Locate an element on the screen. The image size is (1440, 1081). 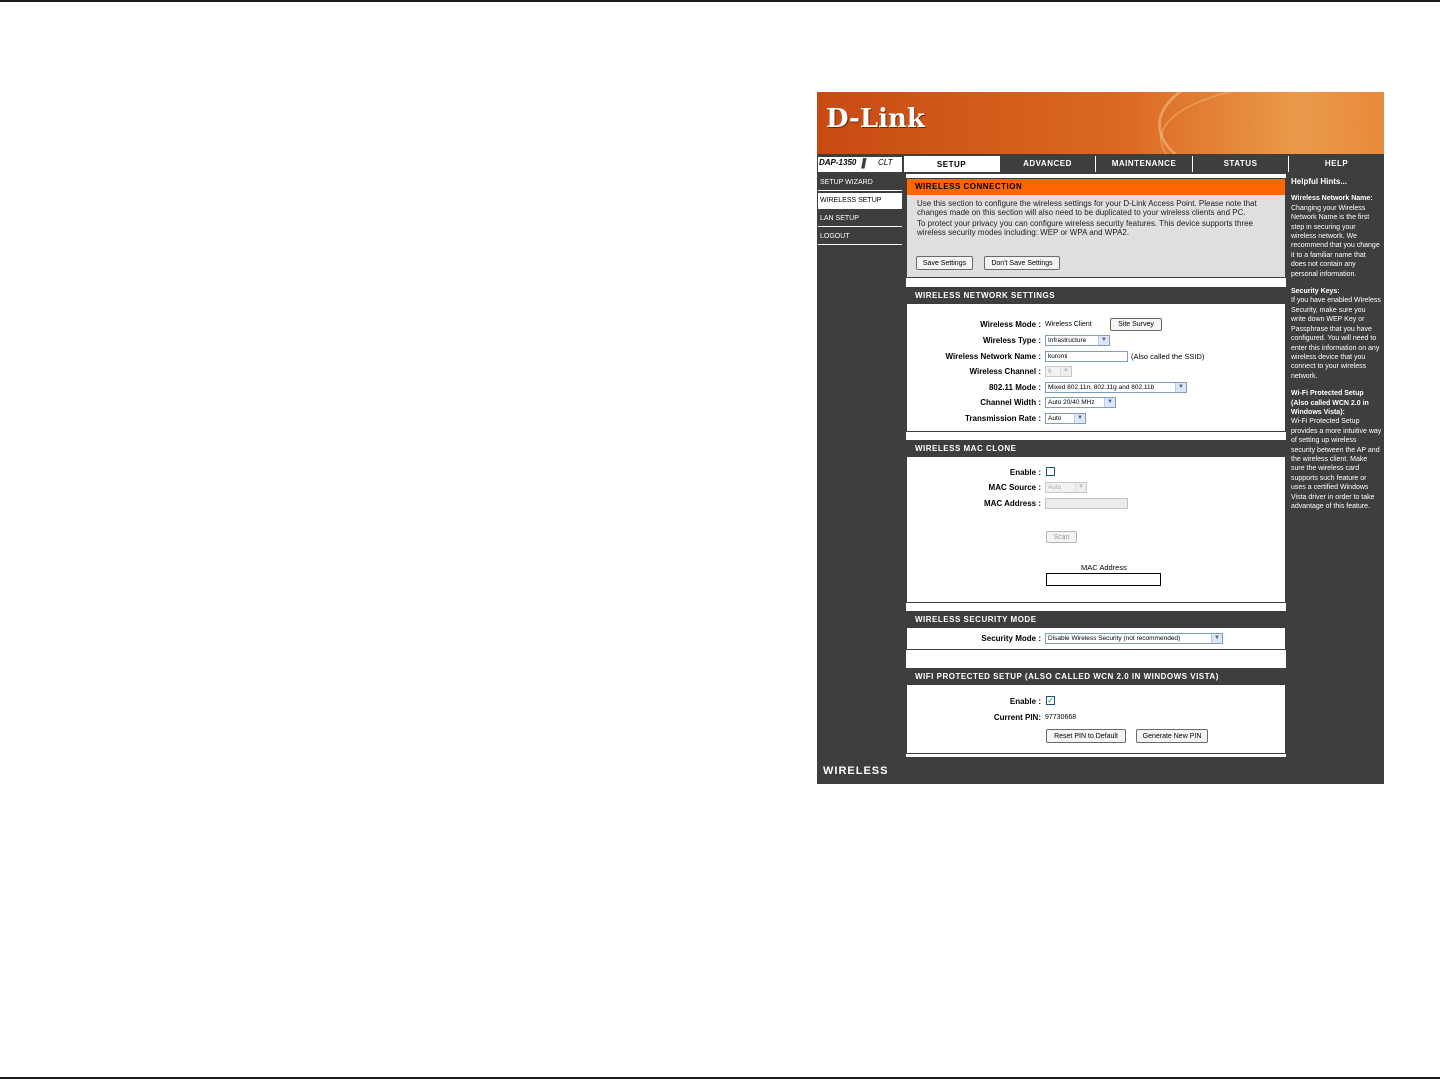
security-mode-label: Security Mode : is located at coordinates (1011, 638).